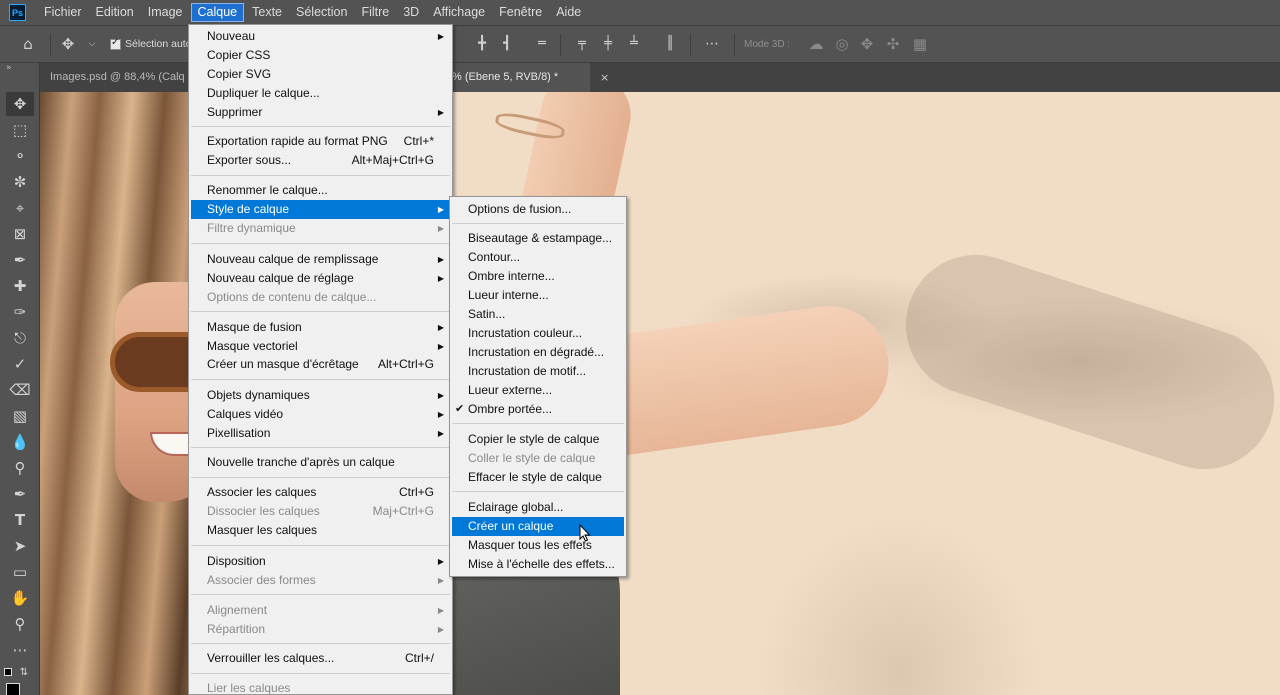  What do you see at coordinates (20, 390) in the screenshot?
I see `eraser-tool-icon: ⌫` at bounding box center [20, 390].